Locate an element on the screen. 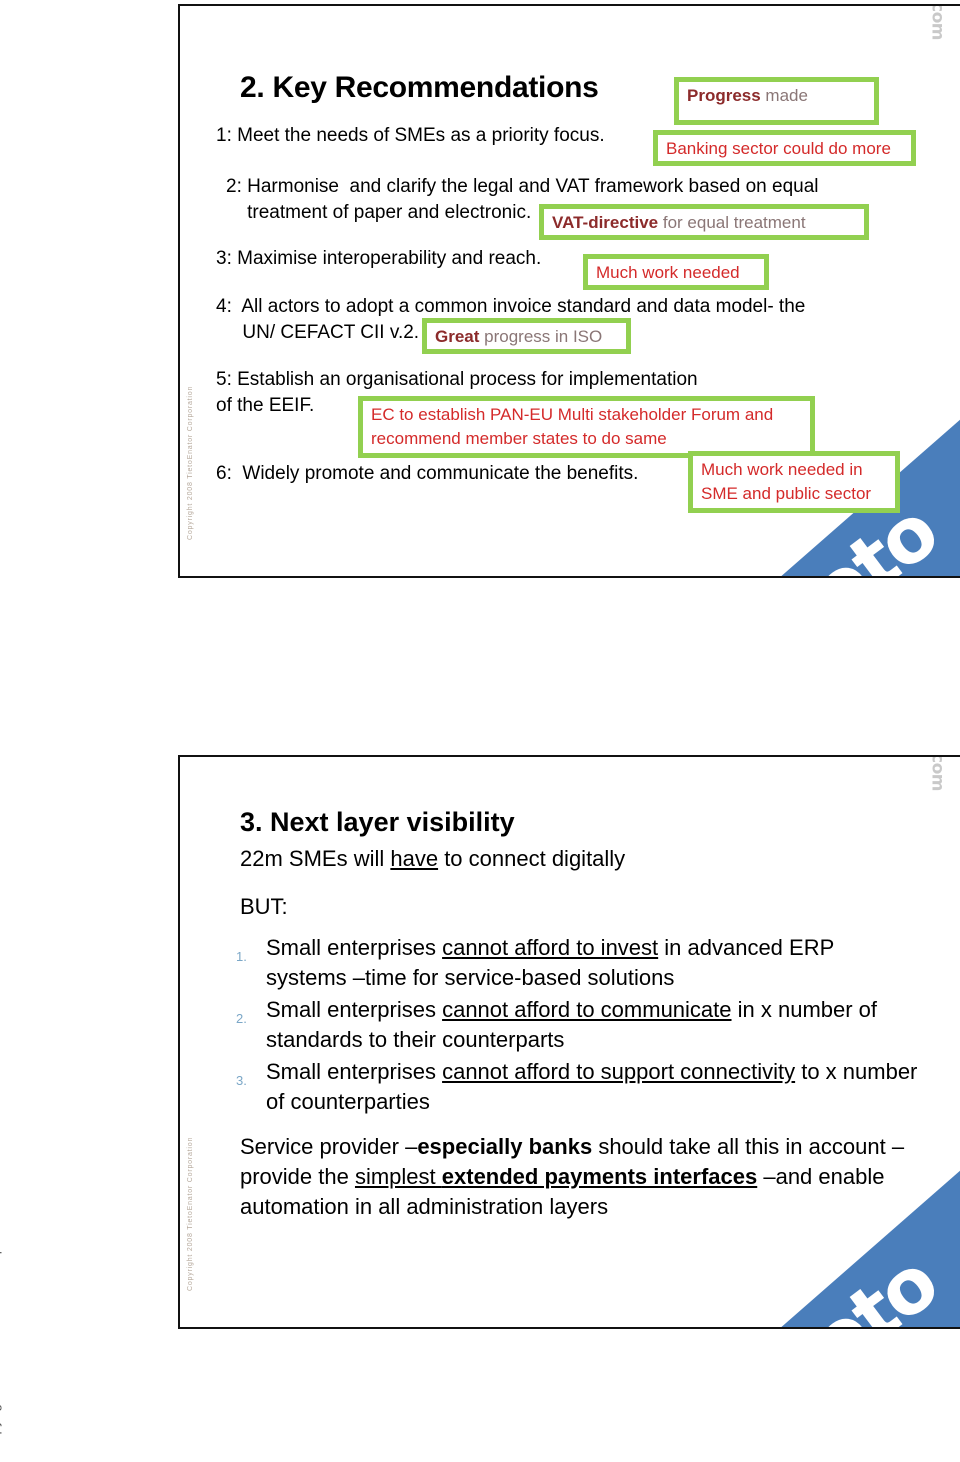 The height and width of the screenshot is (1462, 960). slide2-title: 3. Next layer visibility is located at coordinates (377, 822).